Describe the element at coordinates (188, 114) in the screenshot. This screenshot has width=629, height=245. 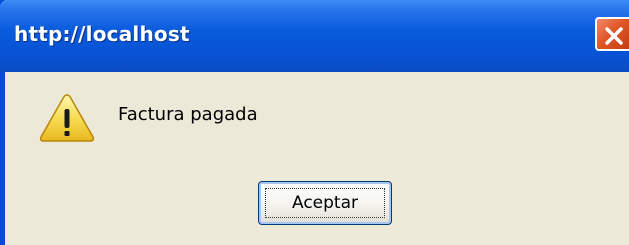
I see `alert-message: Factura pagada` at that location.